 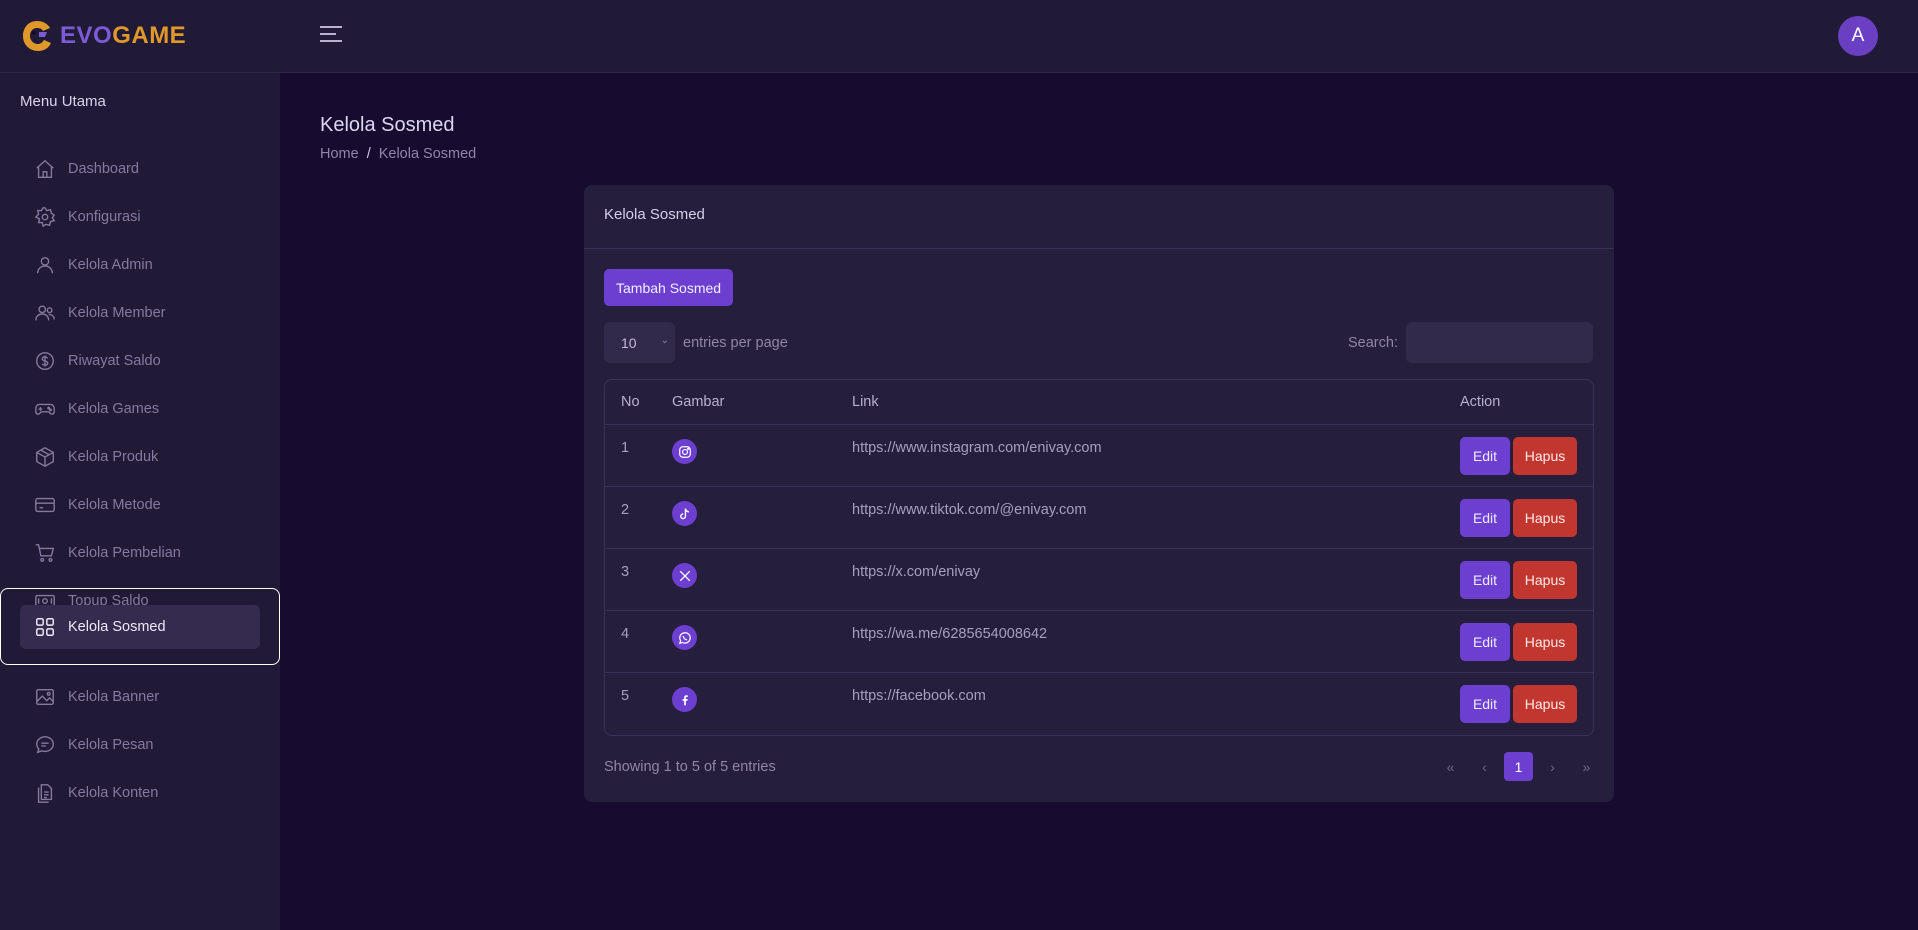 I want to click on instagram-icon, so click(x=684, y=451).